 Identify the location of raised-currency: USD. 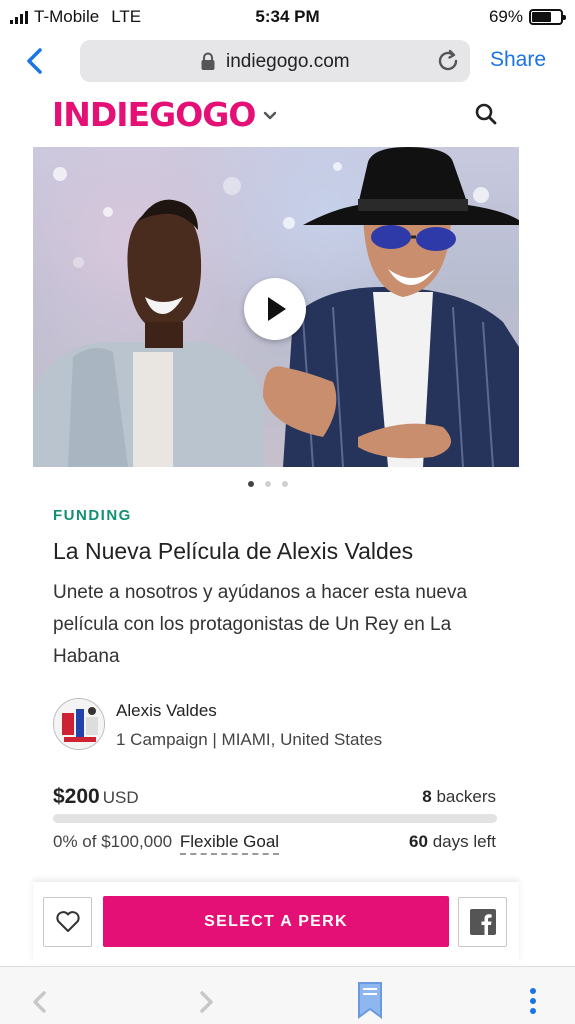
(120, 797).